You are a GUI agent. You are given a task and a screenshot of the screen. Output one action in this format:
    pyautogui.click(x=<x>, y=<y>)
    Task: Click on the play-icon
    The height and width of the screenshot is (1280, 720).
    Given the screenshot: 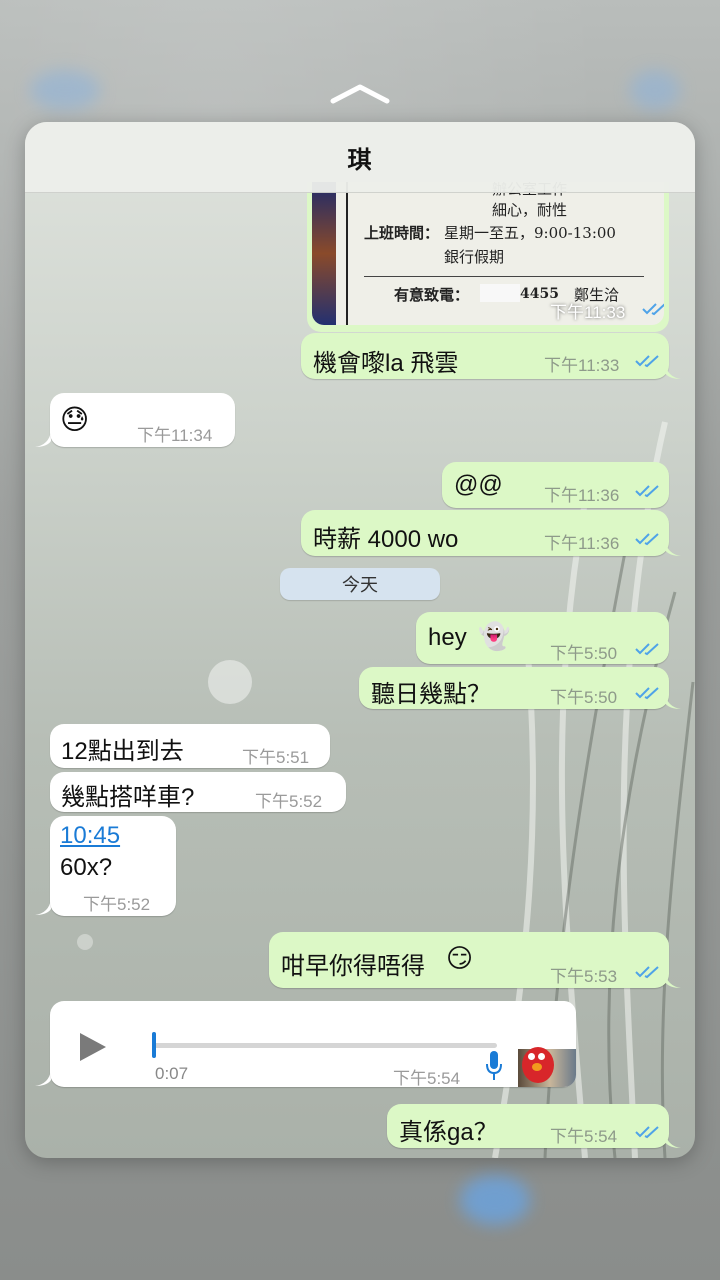 What is the action you would take?
    pyautogui.click(x=93, y=1047)
    